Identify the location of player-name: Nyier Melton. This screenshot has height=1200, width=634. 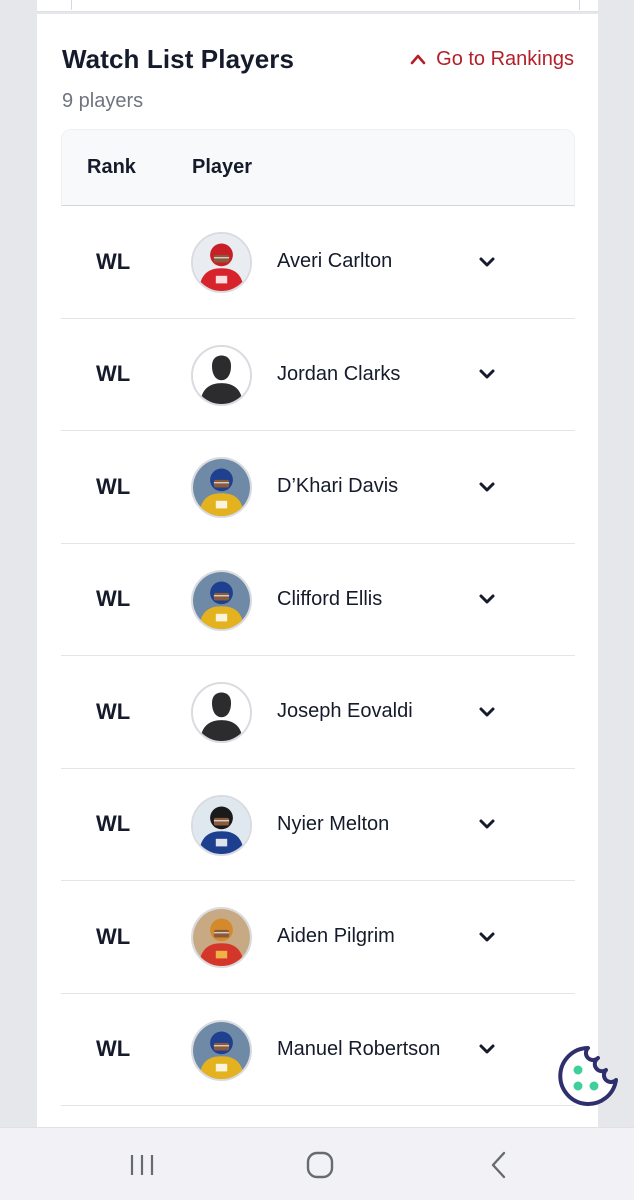
(333, 825).